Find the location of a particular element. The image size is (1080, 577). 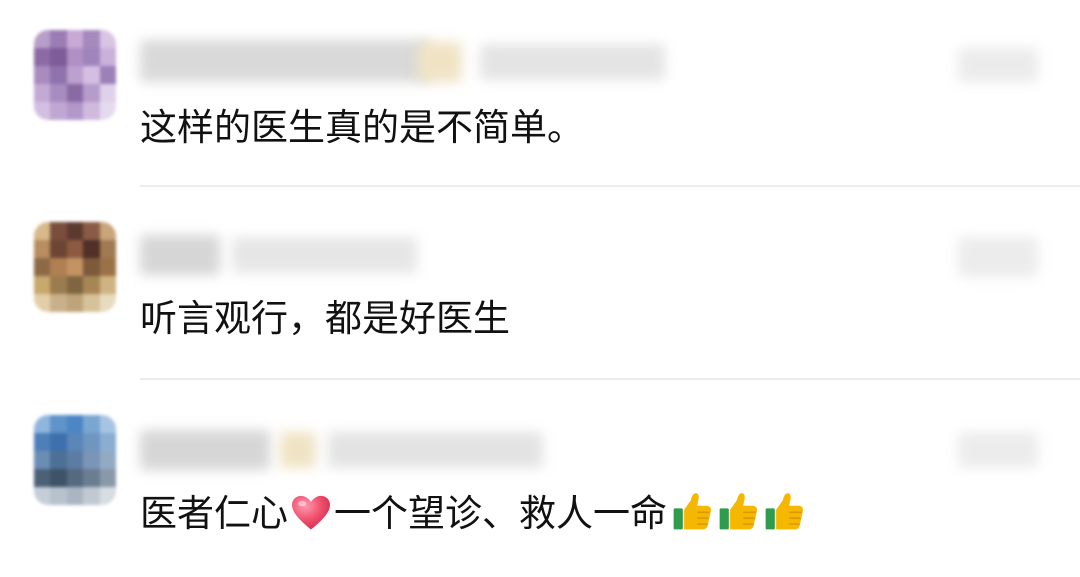

comment-text: 医者仁心 一个望诊、救人一命 is located at coordinates (472, 513).